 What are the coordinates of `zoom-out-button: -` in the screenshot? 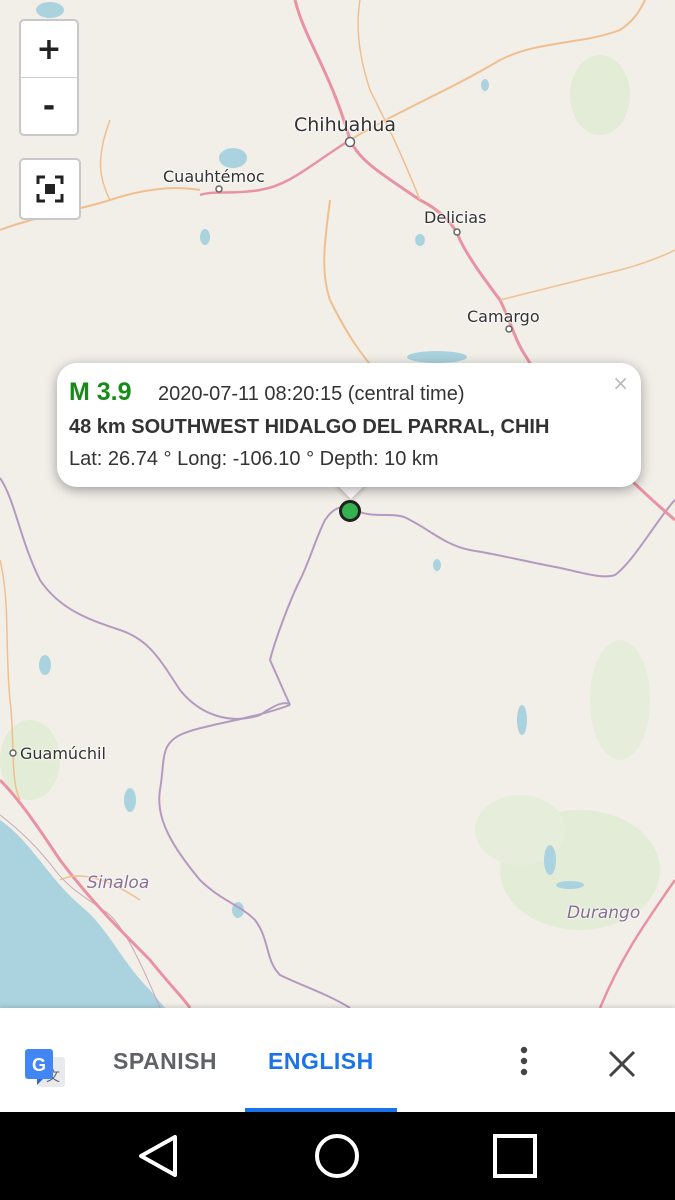 It's located at (49, 106).